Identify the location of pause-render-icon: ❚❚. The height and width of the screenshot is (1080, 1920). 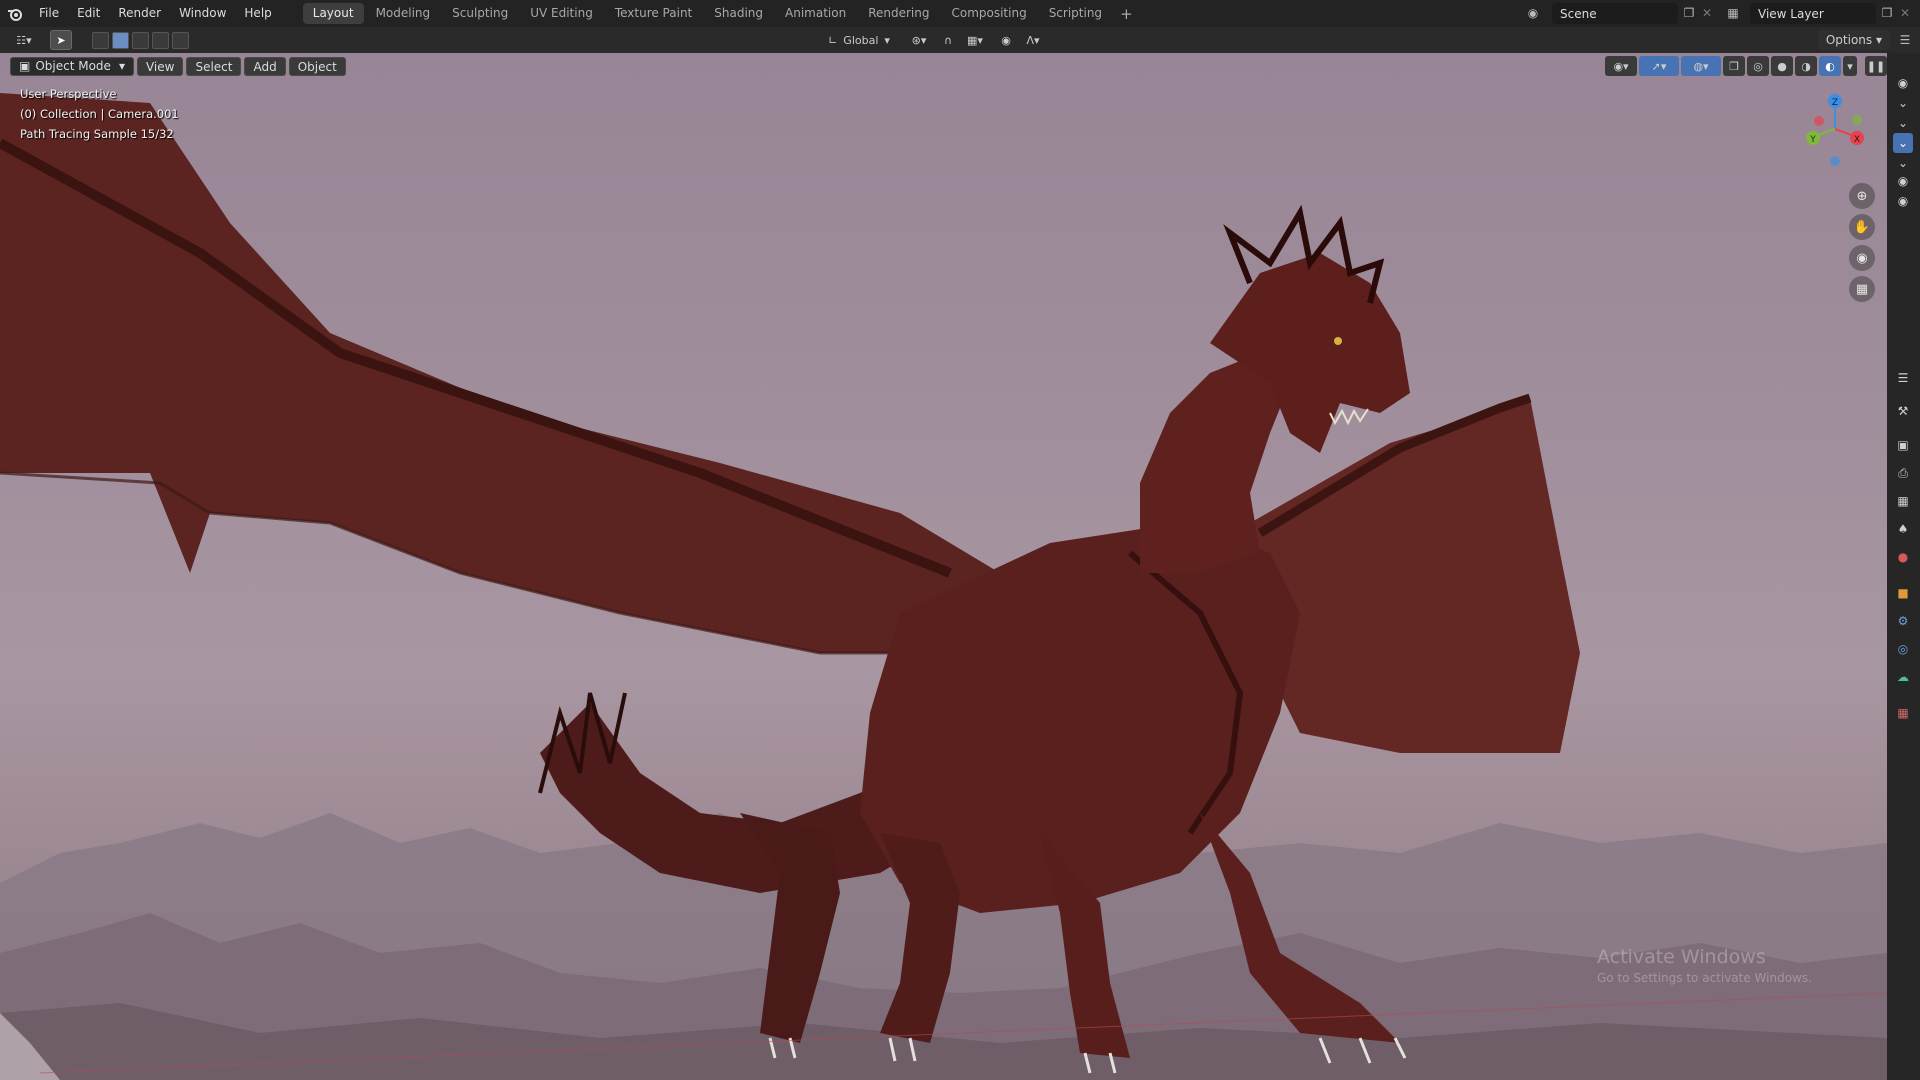
(1876, 66).